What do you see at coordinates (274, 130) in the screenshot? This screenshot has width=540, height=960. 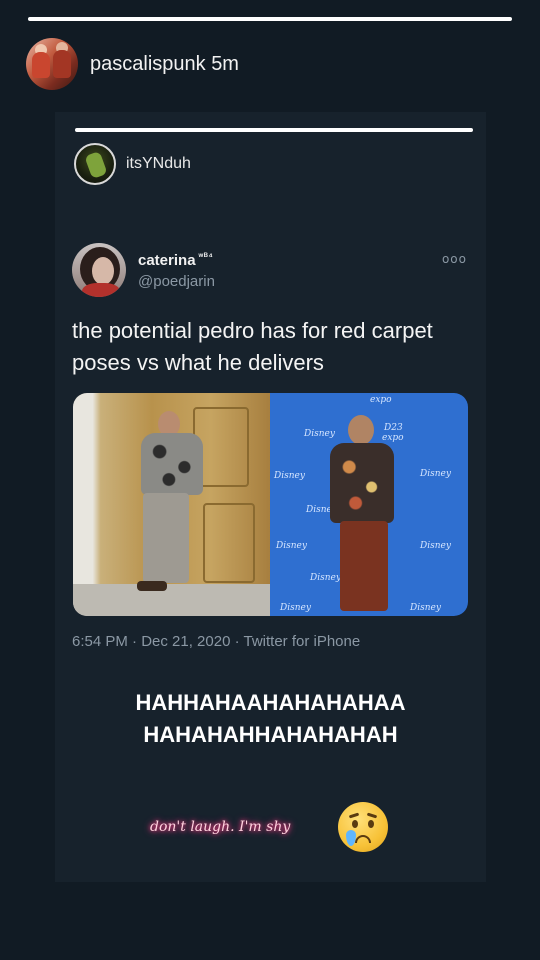 I see `repost-progress-bar` at bounding box center [274, 130].